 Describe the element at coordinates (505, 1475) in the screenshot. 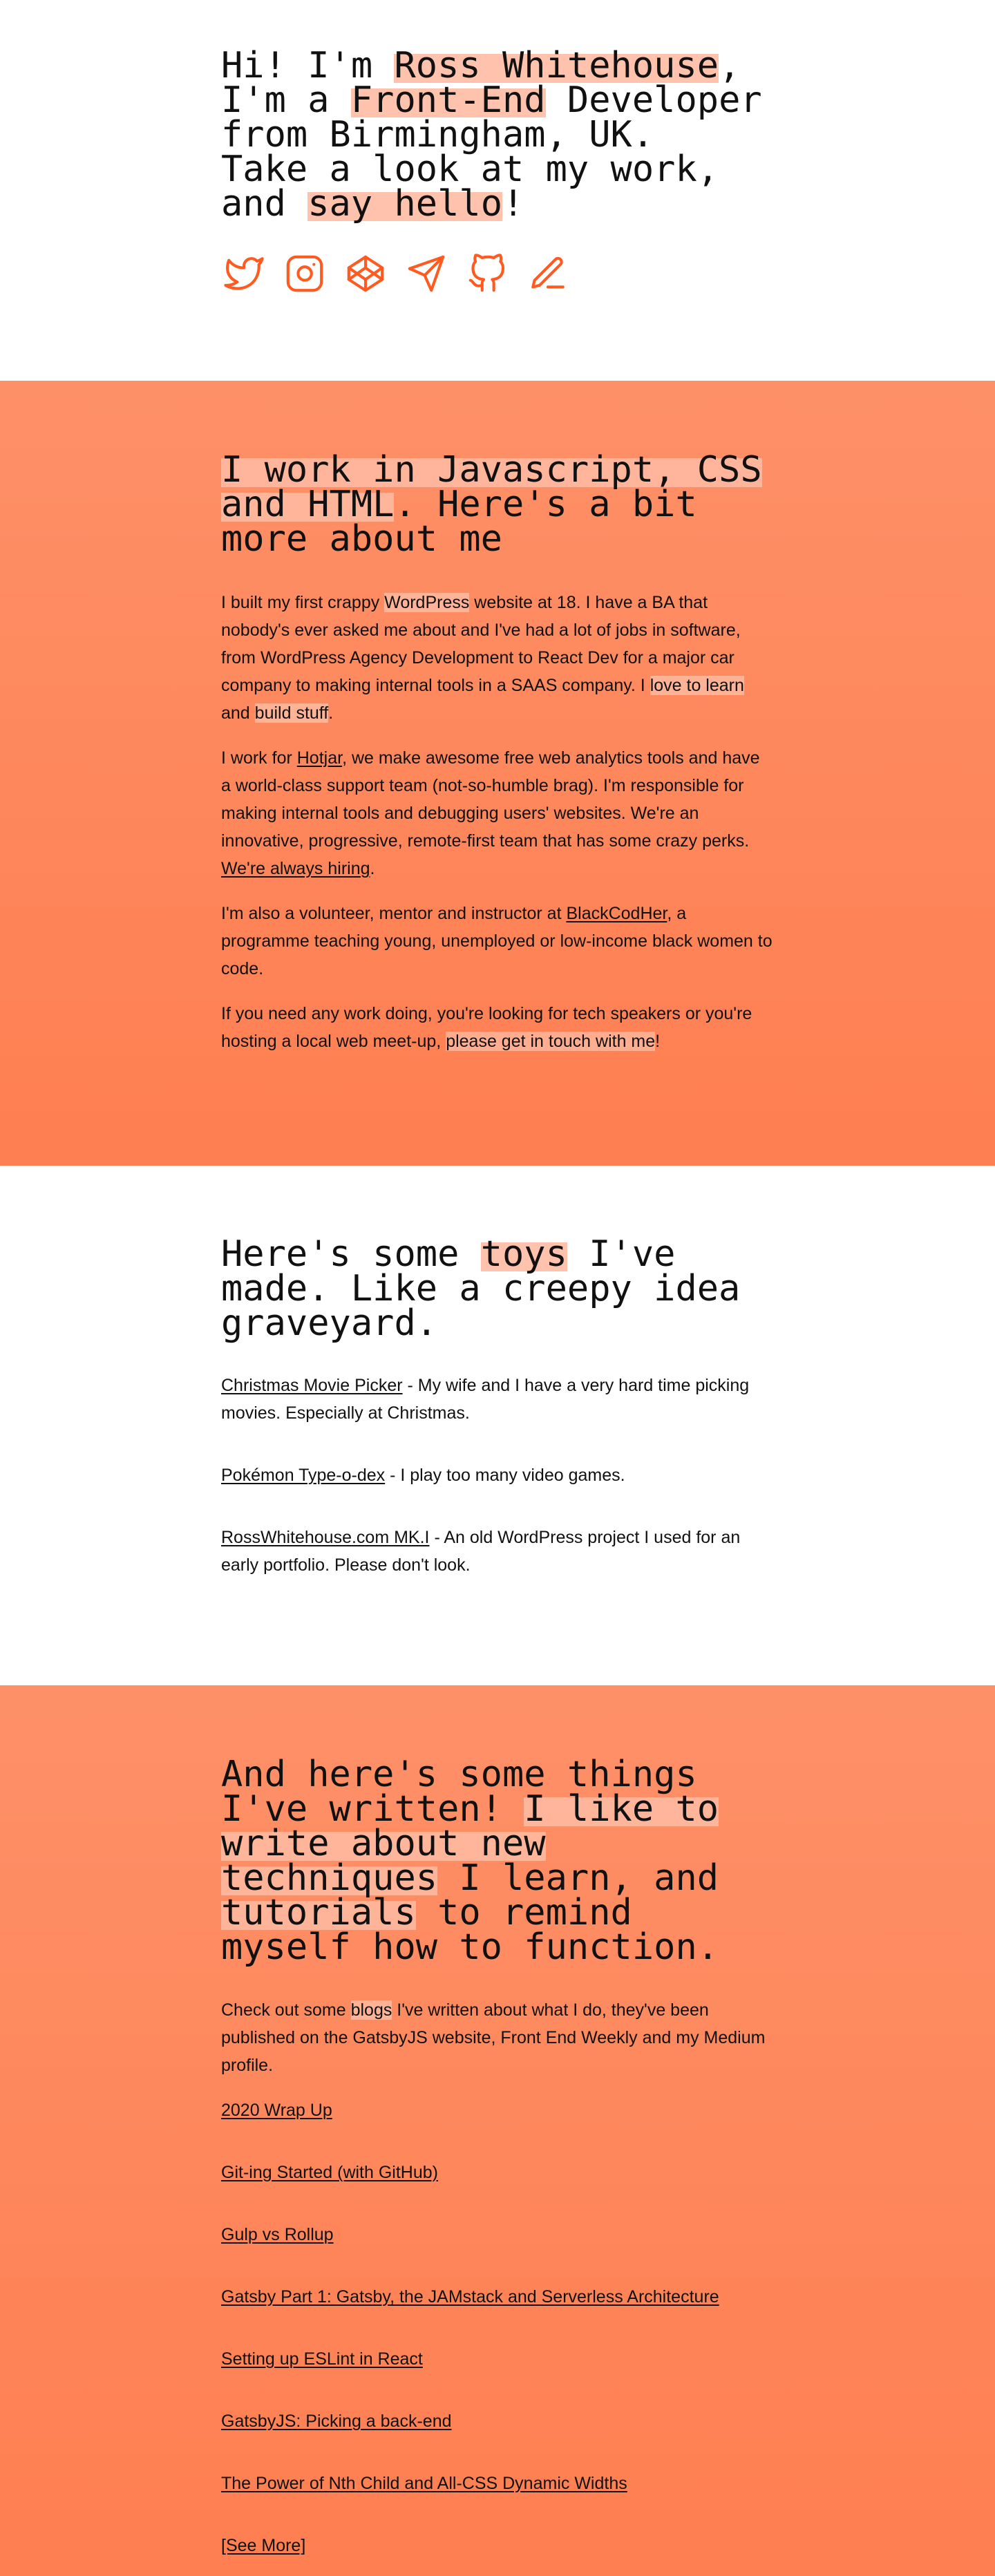

I see `toy-description: - I play too many video games.` at that location.